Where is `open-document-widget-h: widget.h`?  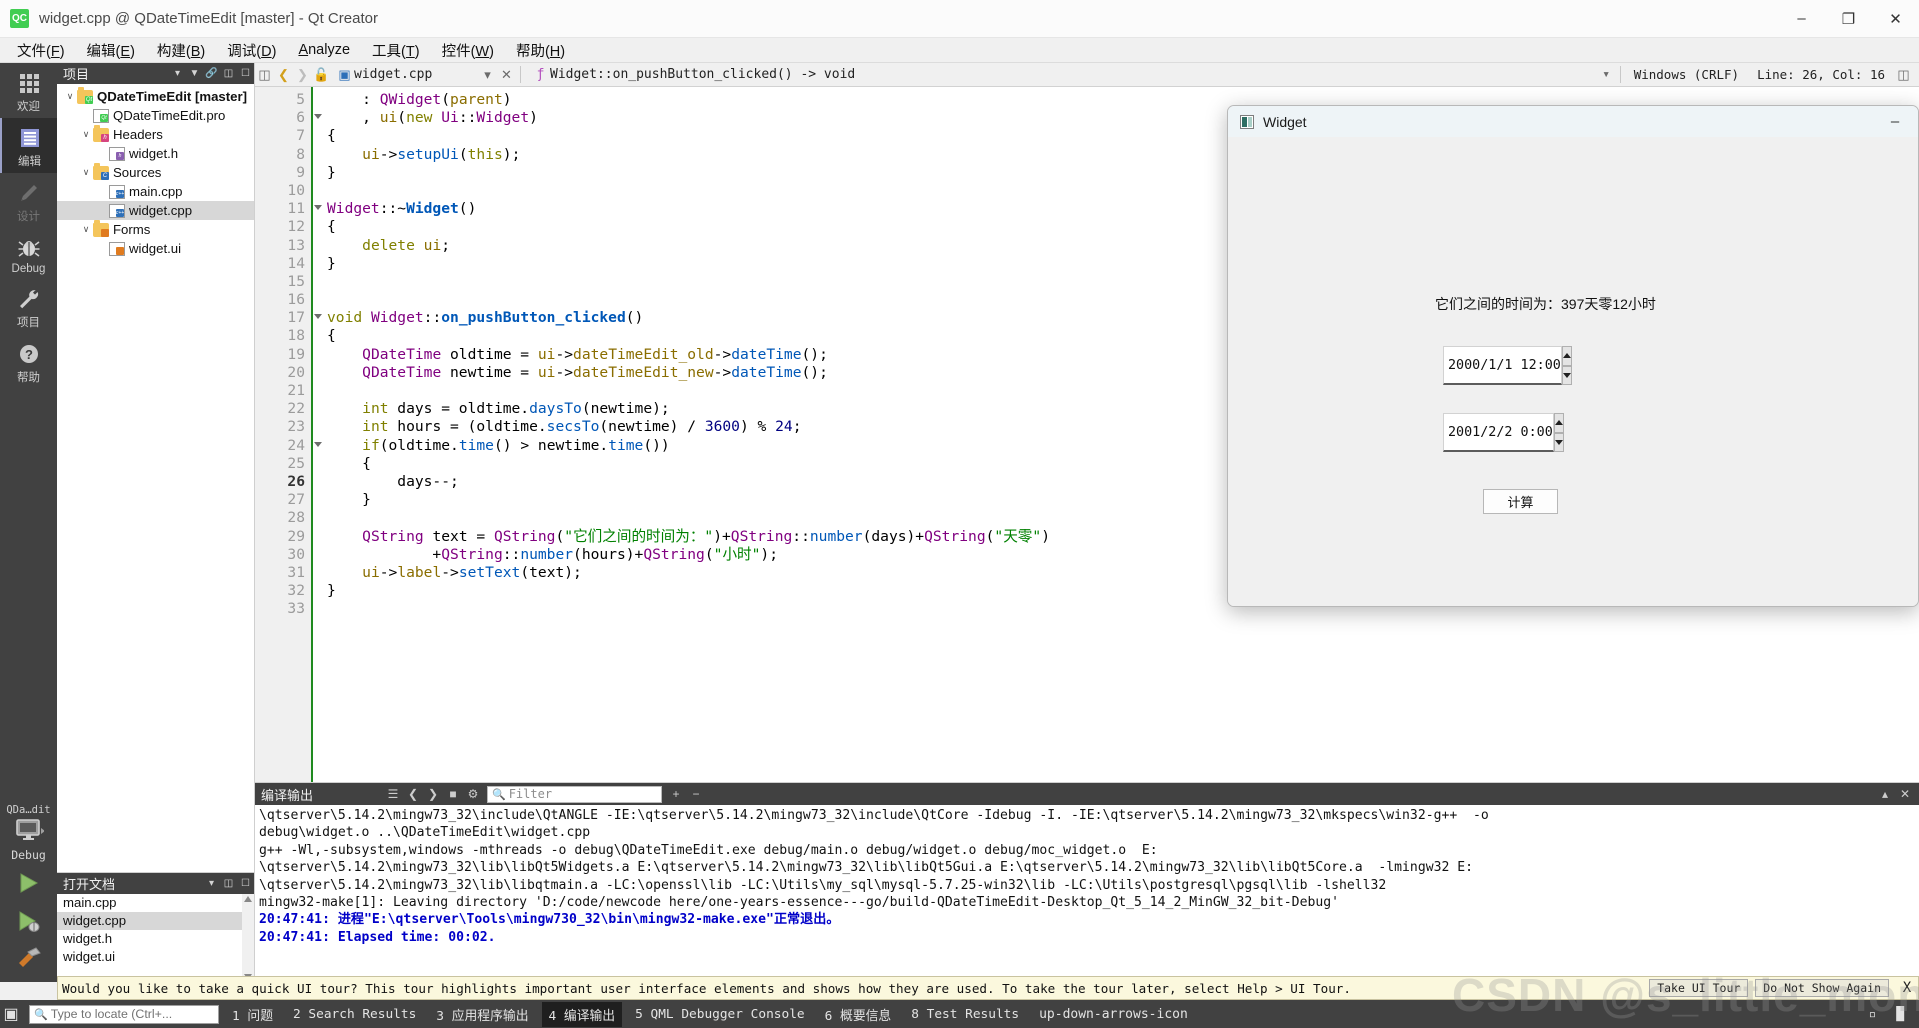 open-document-widget-h: widget.h is located at coordinates (155, 939).